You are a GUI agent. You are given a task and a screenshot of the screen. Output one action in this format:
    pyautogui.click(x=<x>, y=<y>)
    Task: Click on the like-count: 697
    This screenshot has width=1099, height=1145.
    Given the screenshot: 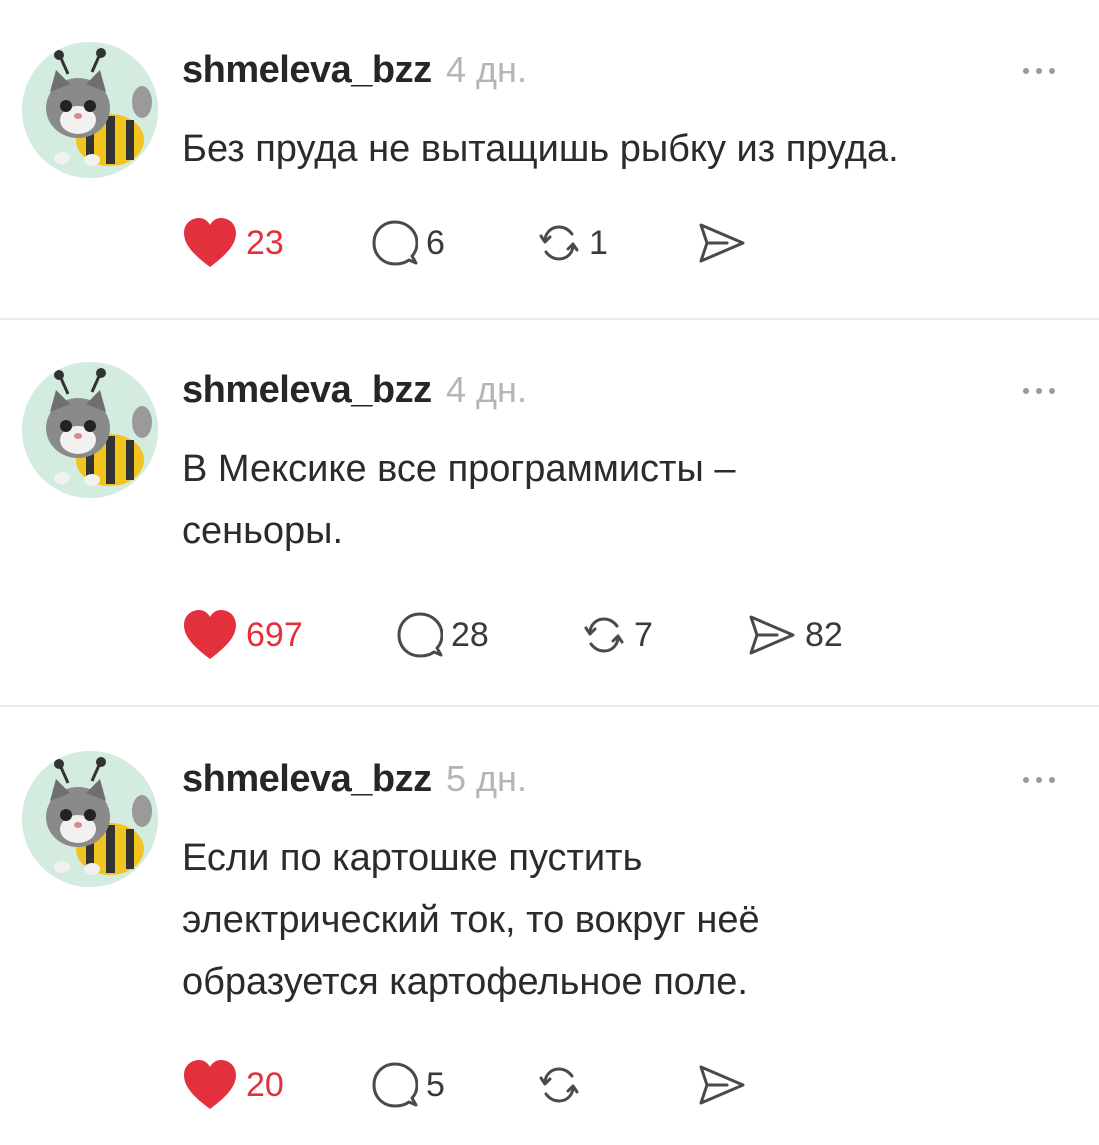 What is the action you would take?
    pyautogui.click(x=274, y=634)
    